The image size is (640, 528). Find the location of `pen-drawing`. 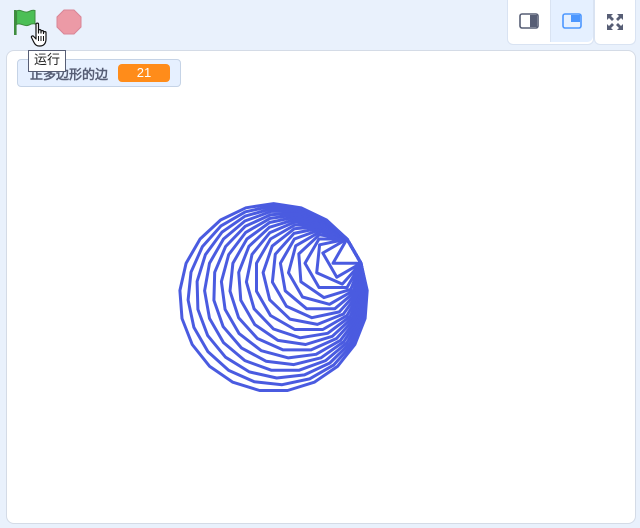

pen-drawing is located at coordinates (273, 297).